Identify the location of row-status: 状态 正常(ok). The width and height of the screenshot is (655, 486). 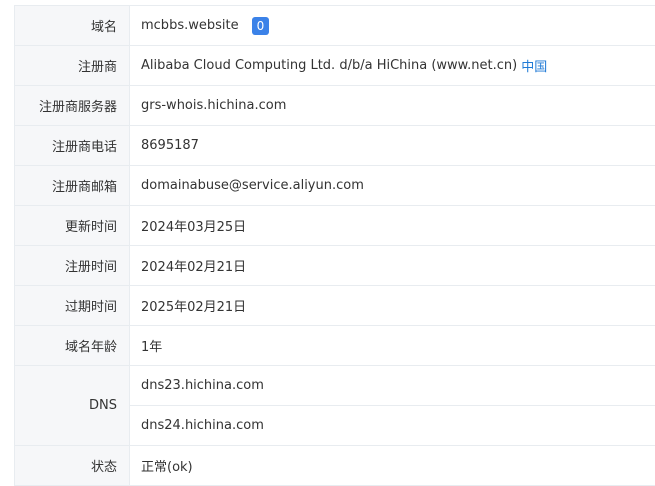
(334, 466).